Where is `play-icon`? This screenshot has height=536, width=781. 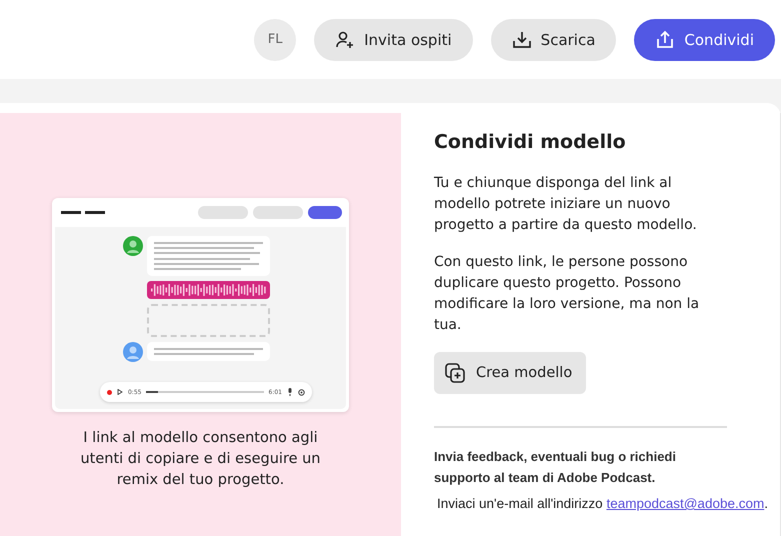
play-icon is located at coordinates (119, 392).